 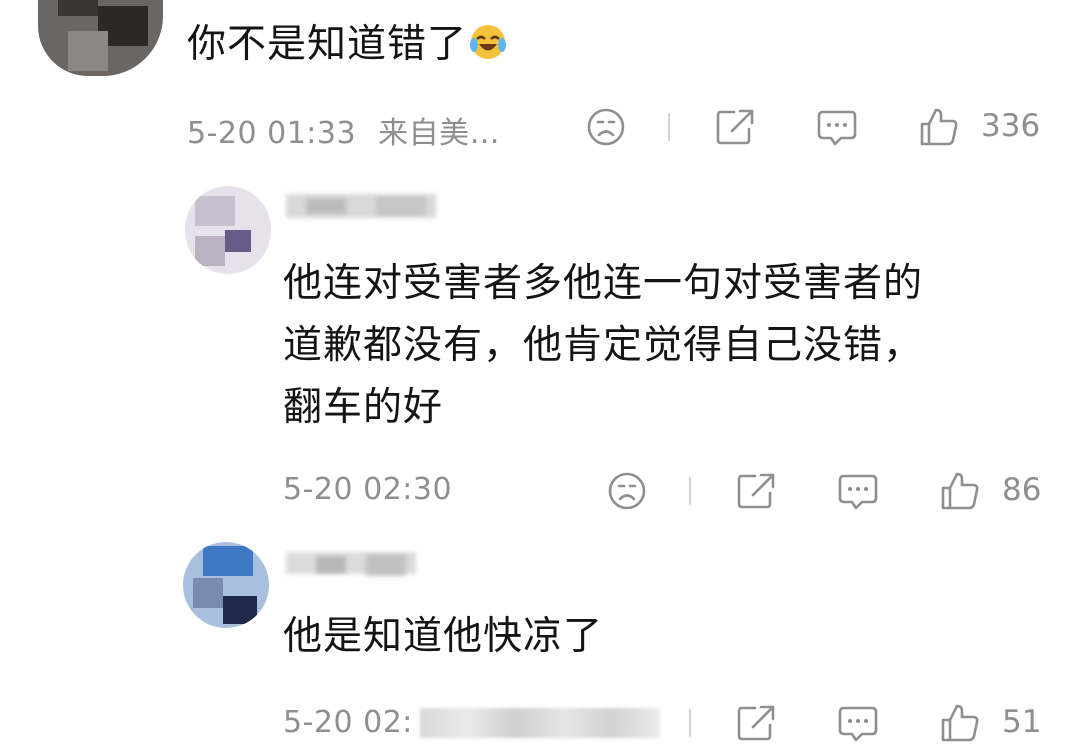 I want to click on comment-text: 你不是知道错了, so click(x=347, y=47).